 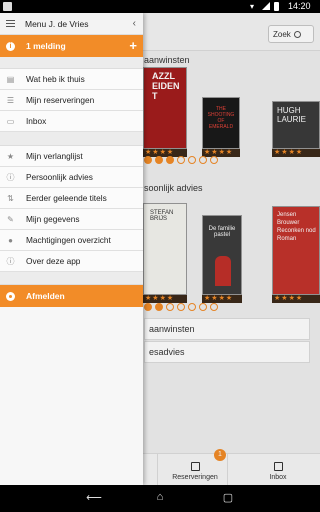 I want to click on home-icon: ⌂, so click(x=160, y=498).